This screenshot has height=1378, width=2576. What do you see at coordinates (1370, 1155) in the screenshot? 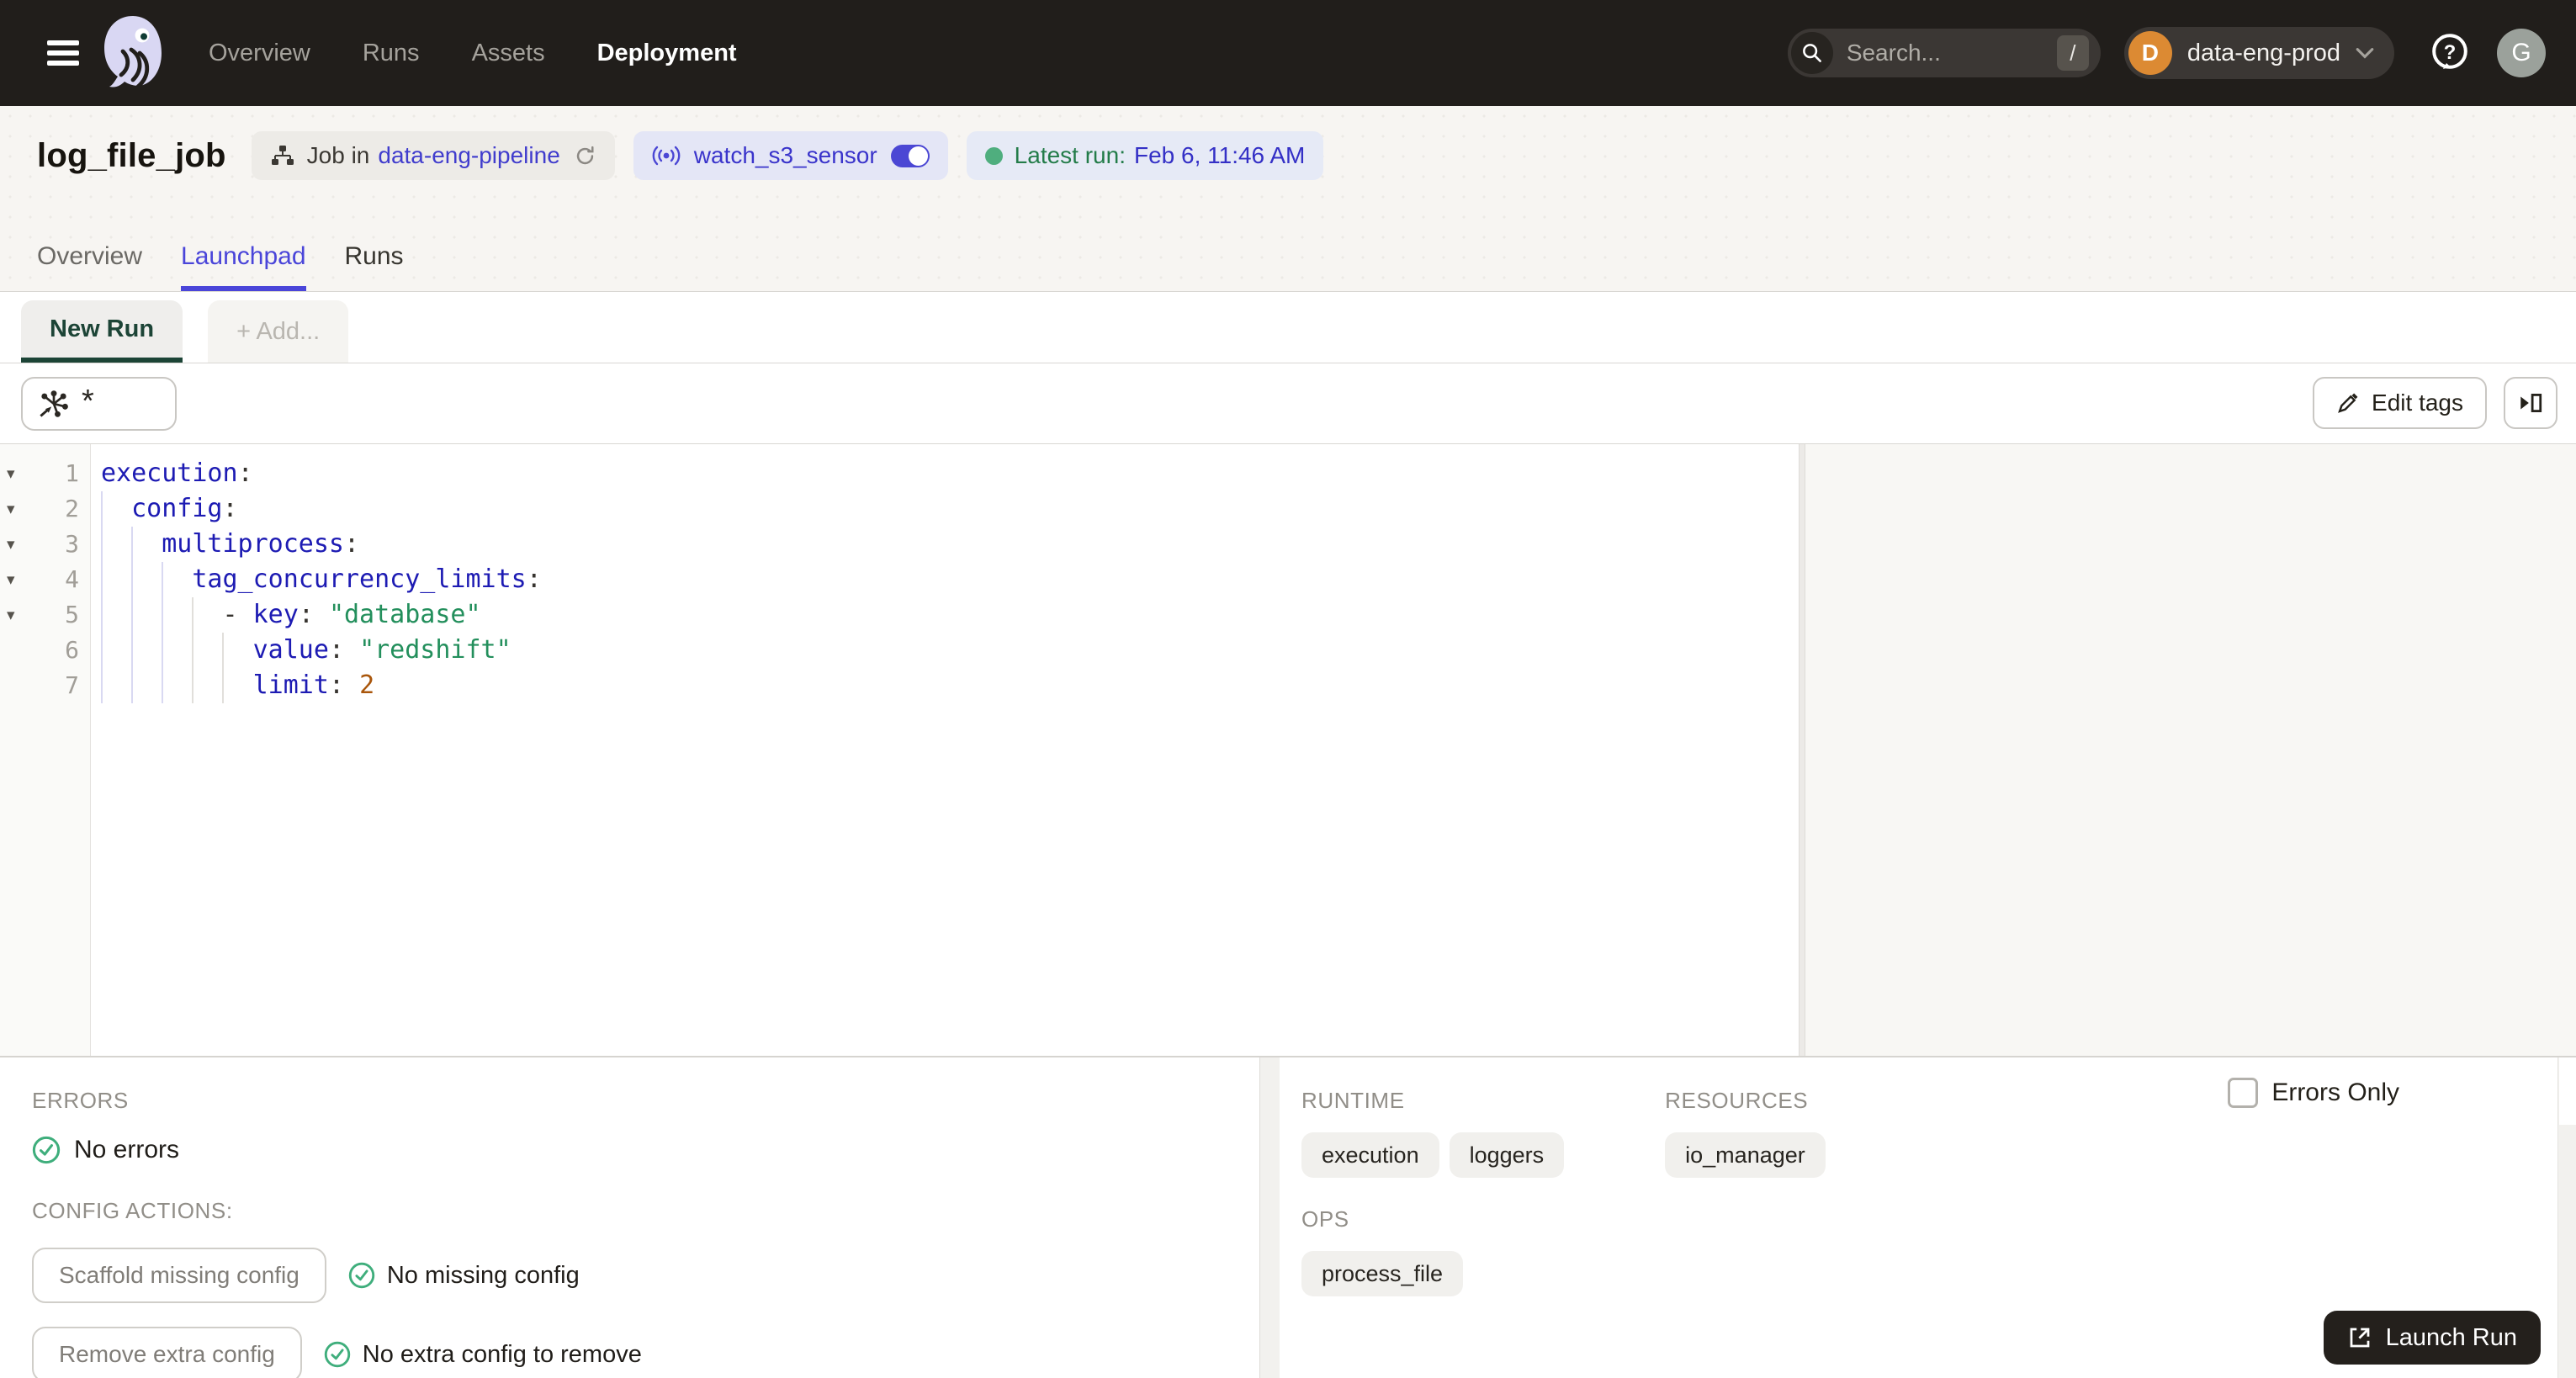
I see `runtime-tag-execution: execution` at bounding box center [1370, 1155].